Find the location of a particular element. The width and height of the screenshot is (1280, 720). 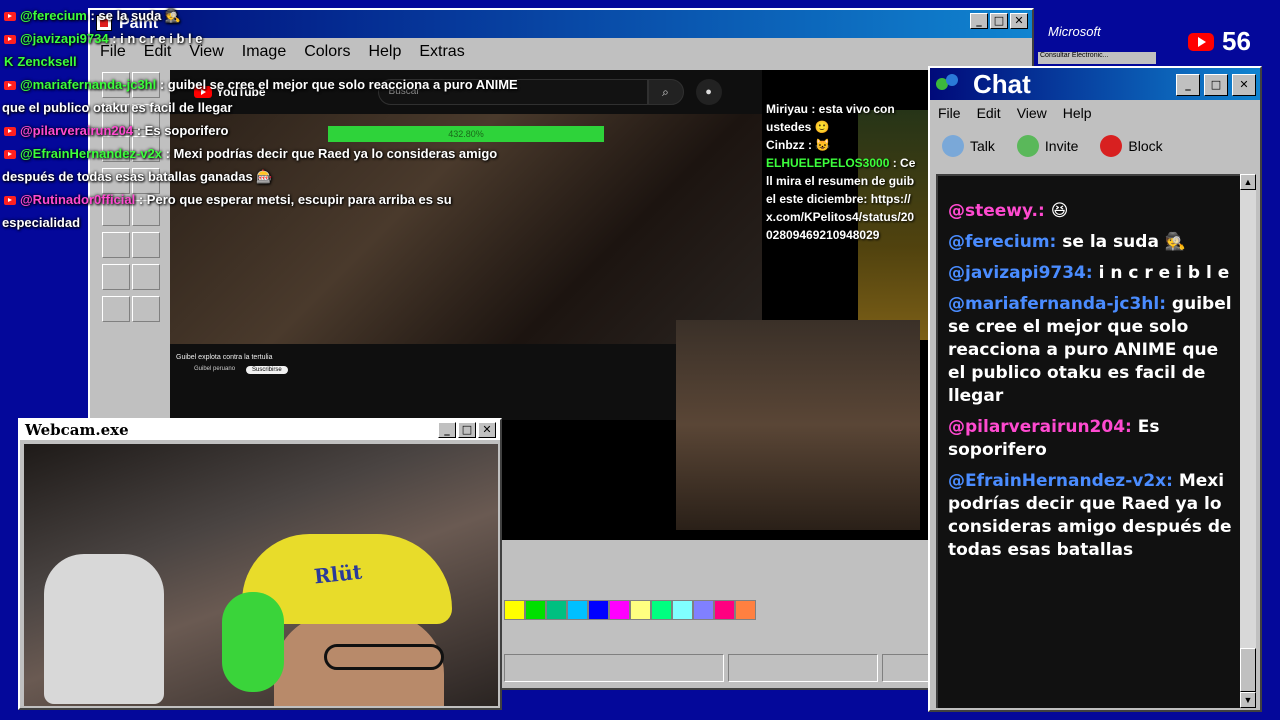

chat-message-text: se la suda 🕵️ is located at coordinates (1121, 242).